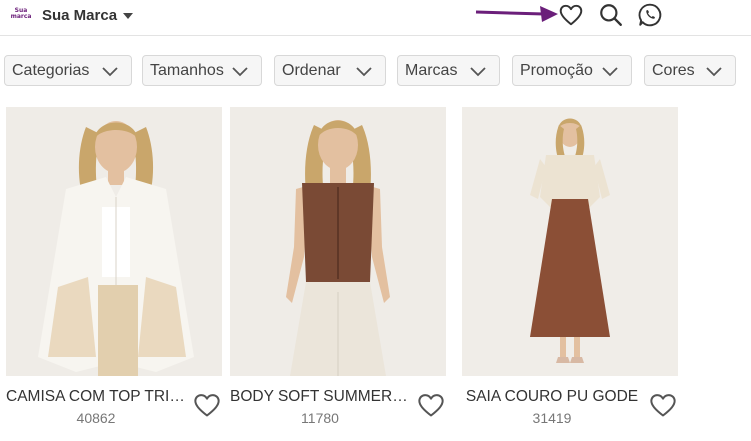  What do you see at coordinates (96, 418) in the screenshot?
I see `product-code: 40862` at bounding box center [96, 418].